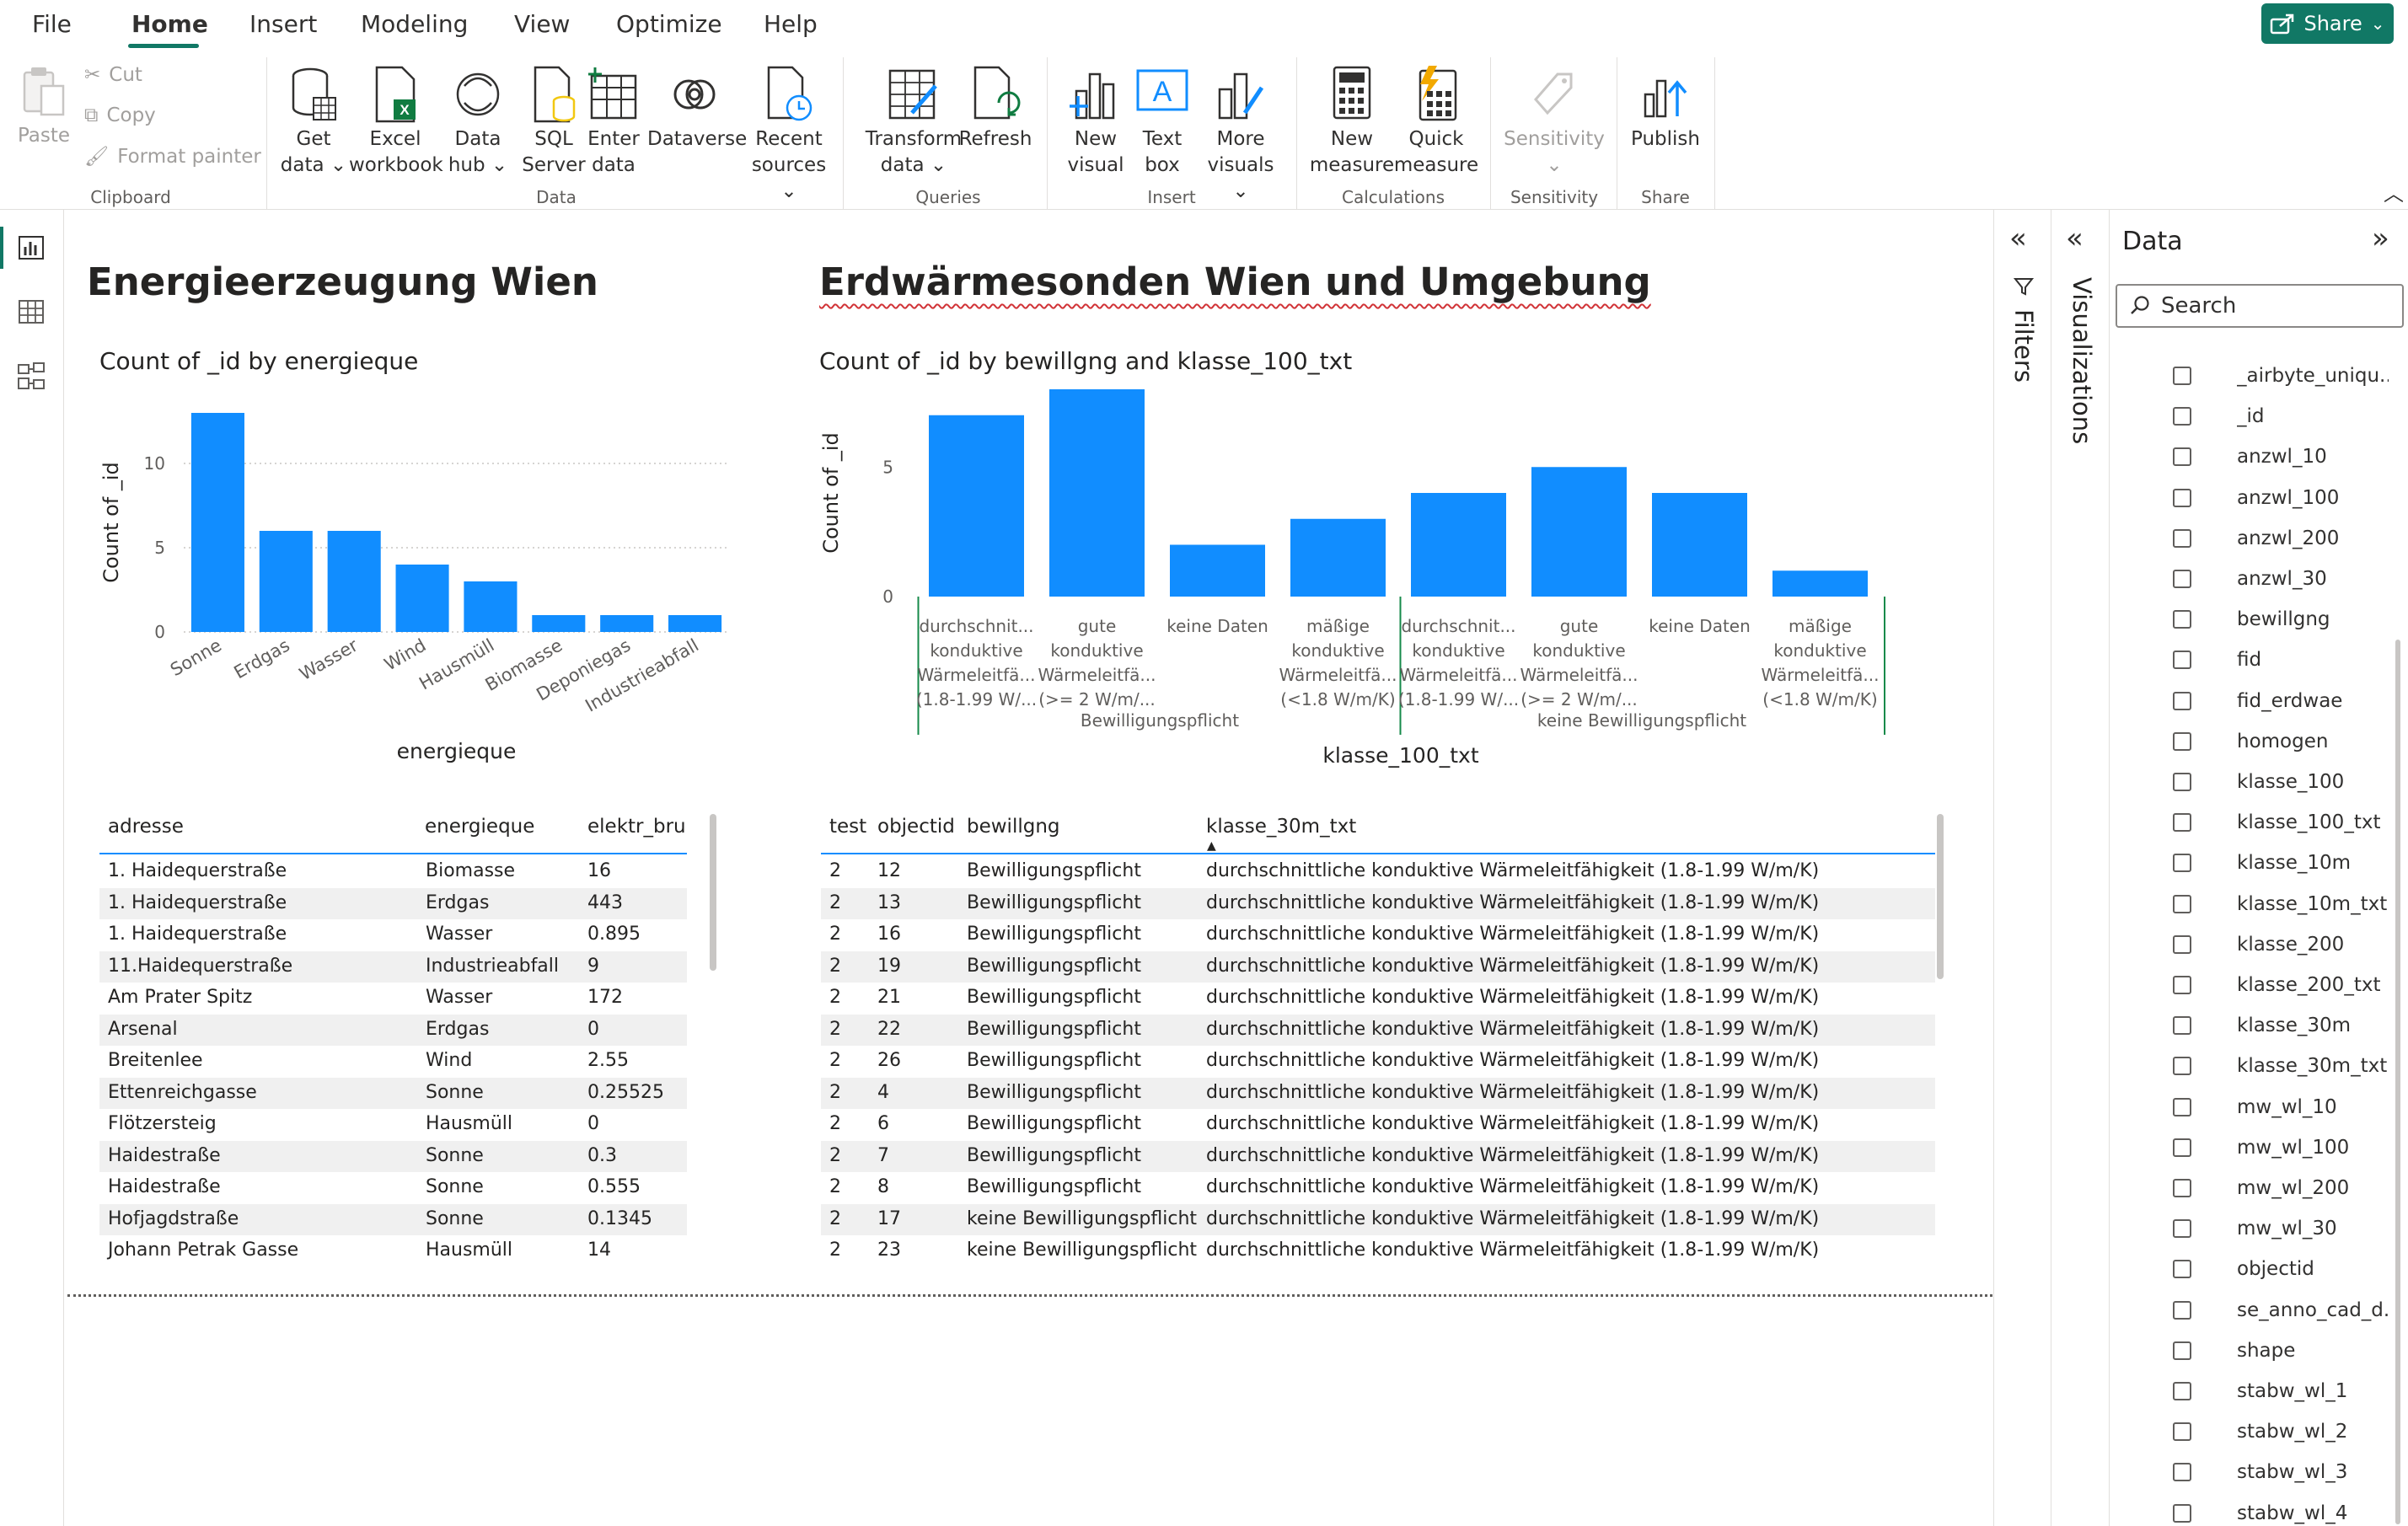  What do you see at coordinates (478, 123) in the screenshot?
I see `data-hub-button: Data hub ⌄` at bounding box center [478, 123].